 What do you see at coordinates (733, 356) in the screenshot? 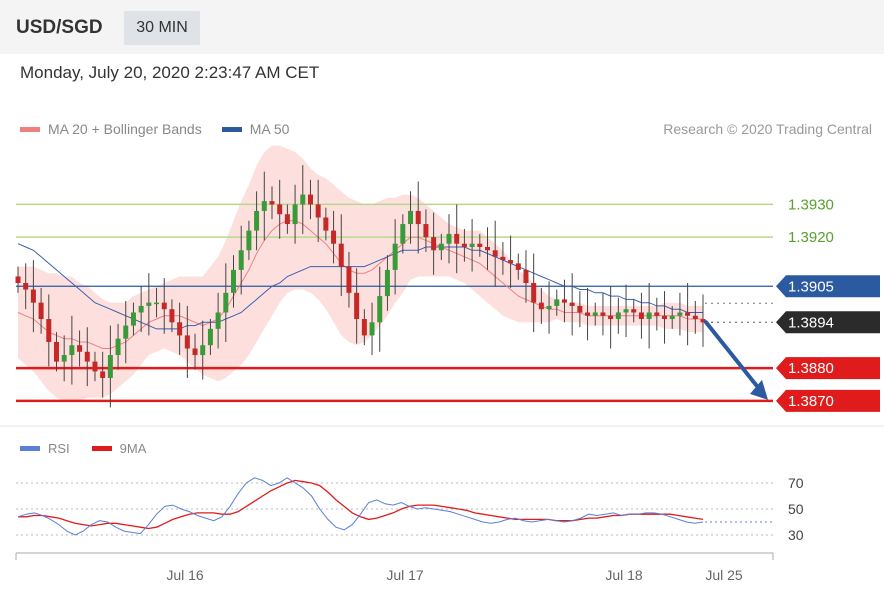
I see `forecast-arrow-shaft` at bounding box center [733, 356].